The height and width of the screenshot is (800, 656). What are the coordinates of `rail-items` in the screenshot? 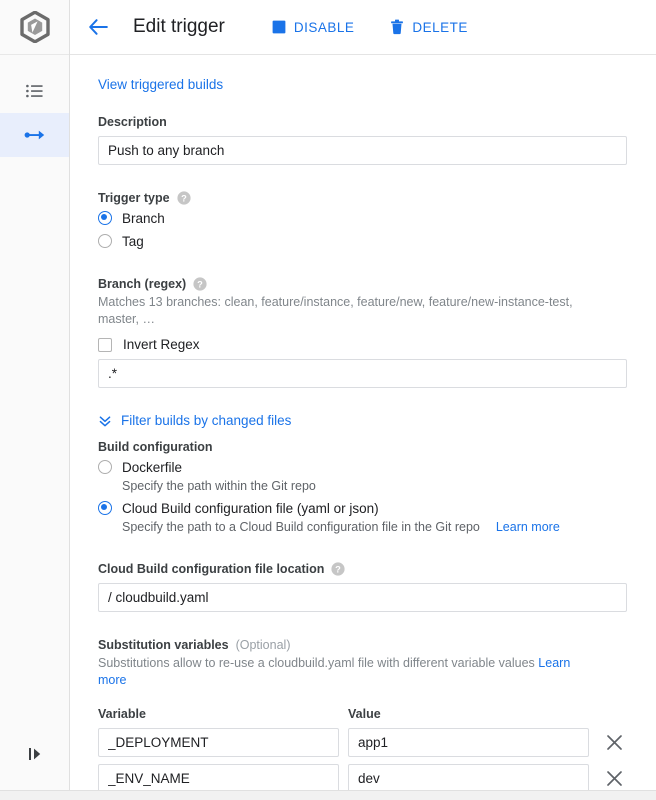 It's located at (34, 106).